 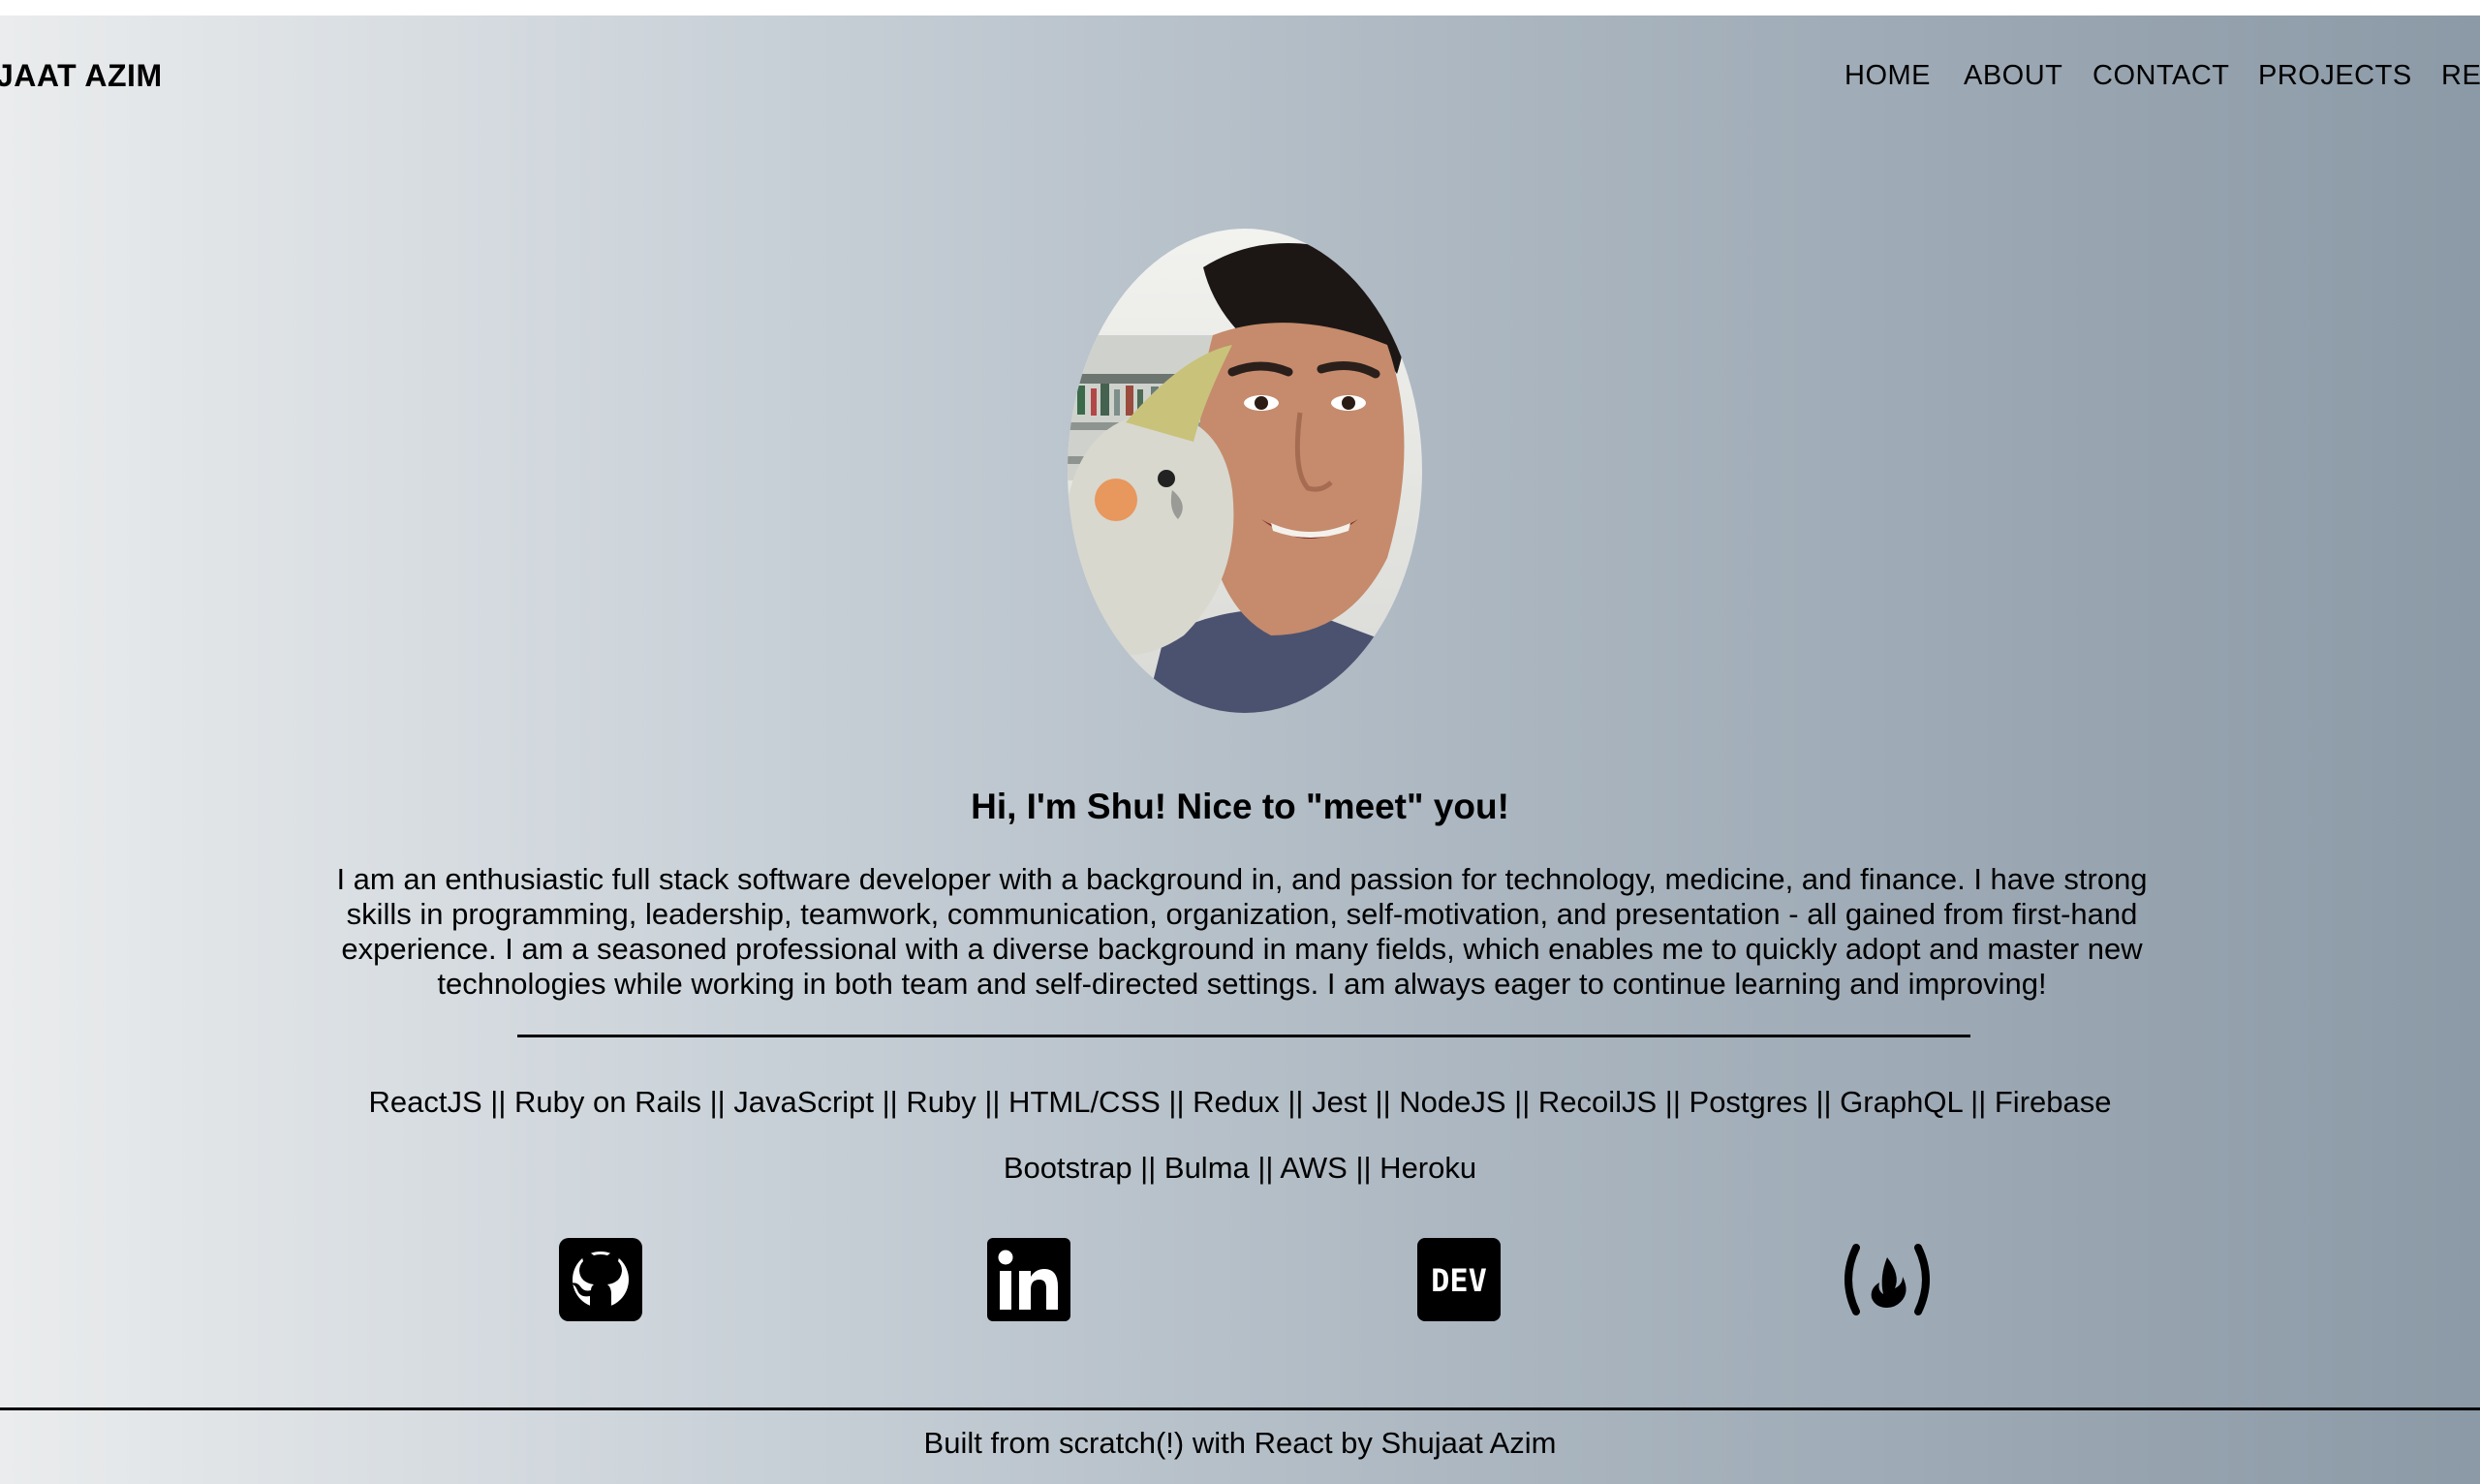 I want to click on nav-resume: RE, so click(x=2460, y=76).